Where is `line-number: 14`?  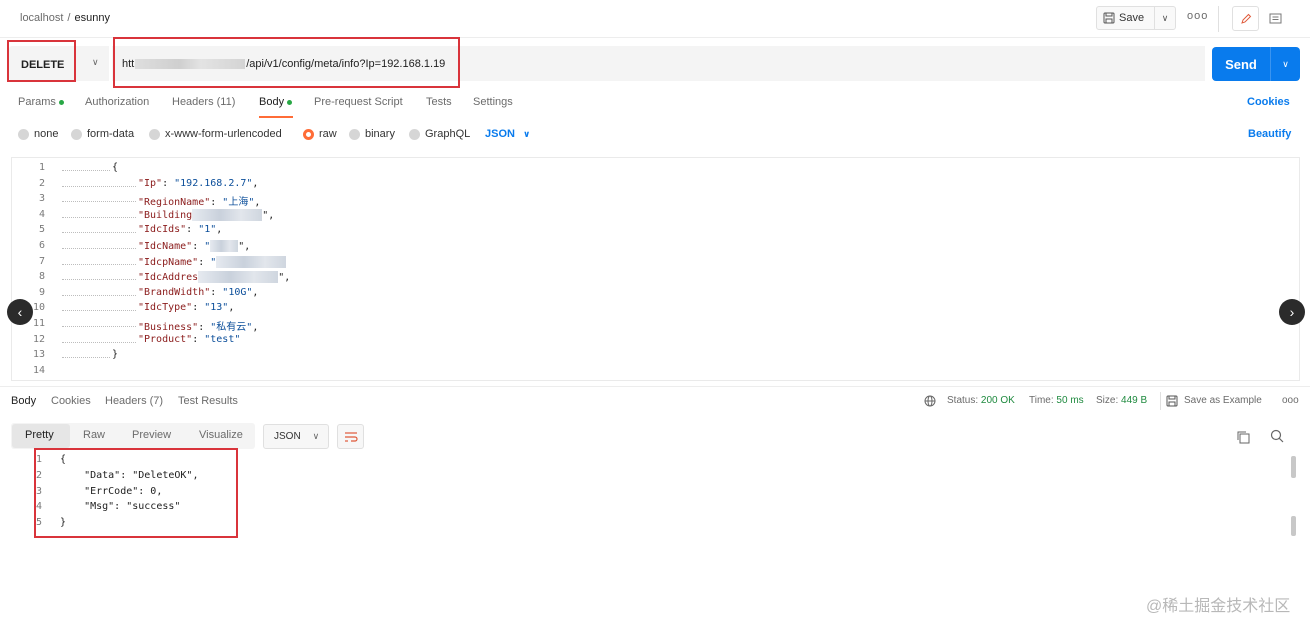
line-number: 14 is located at coordinates (38, 370).